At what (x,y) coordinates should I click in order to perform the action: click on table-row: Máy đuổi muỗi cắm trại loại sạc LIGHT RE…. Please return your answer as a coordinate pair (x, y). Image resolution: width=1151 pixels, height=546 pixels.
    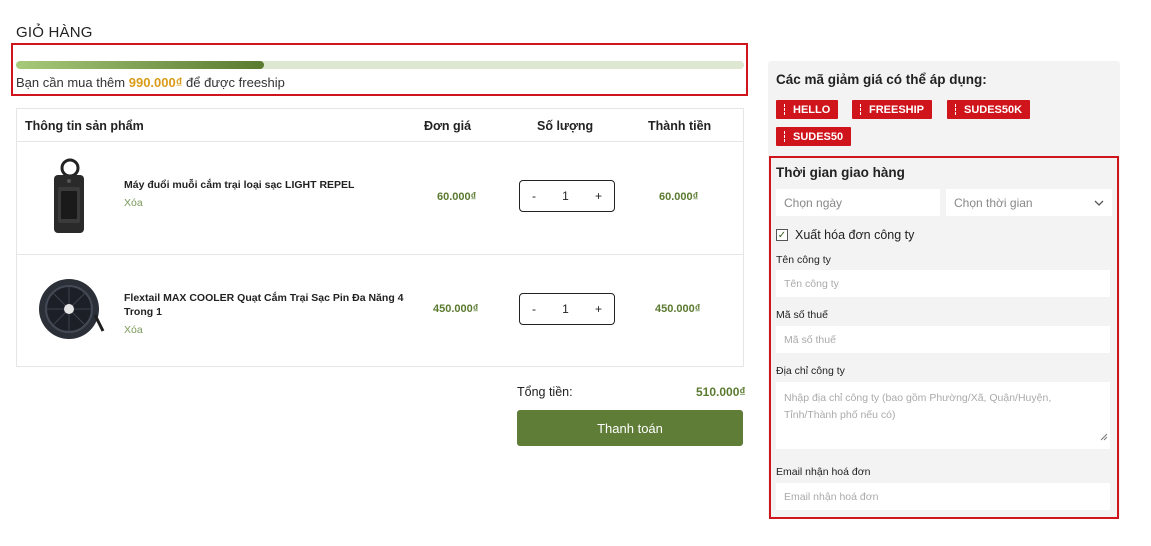
    Looking at the image, I should click on (380, 198).